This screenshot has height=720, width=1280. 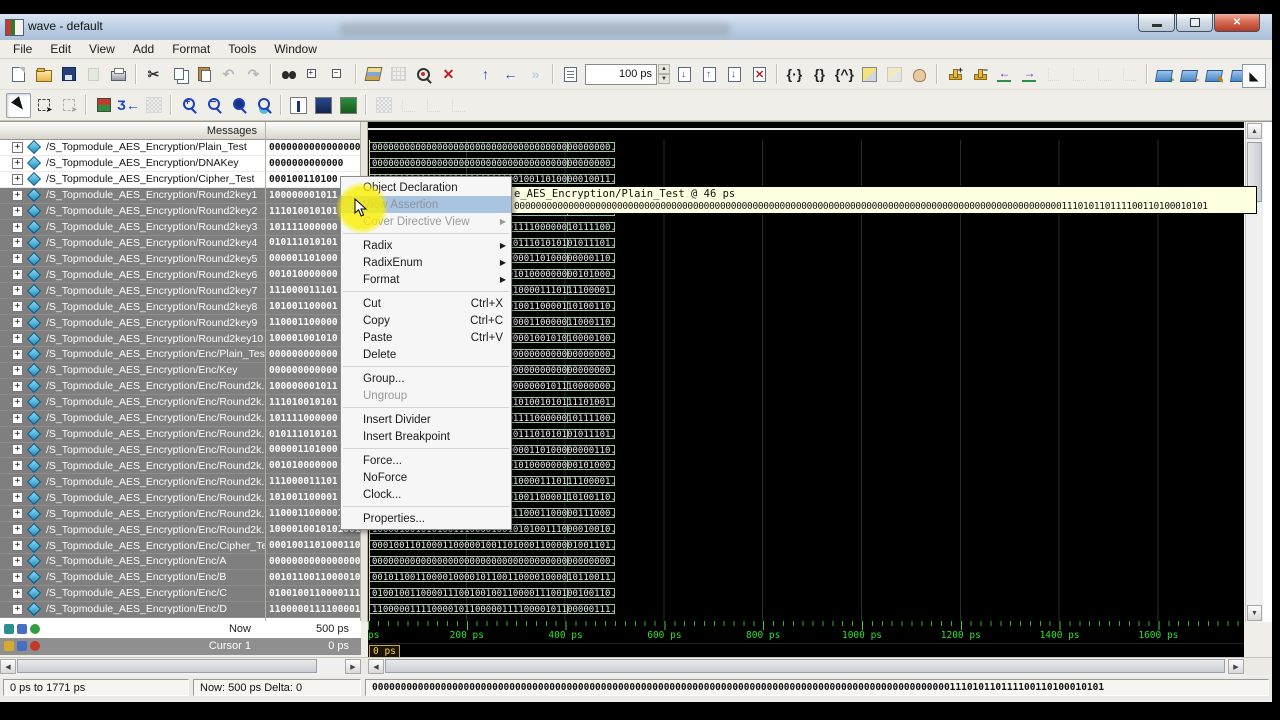 I want to click on run-continue-button, so click(x=709, y=74).